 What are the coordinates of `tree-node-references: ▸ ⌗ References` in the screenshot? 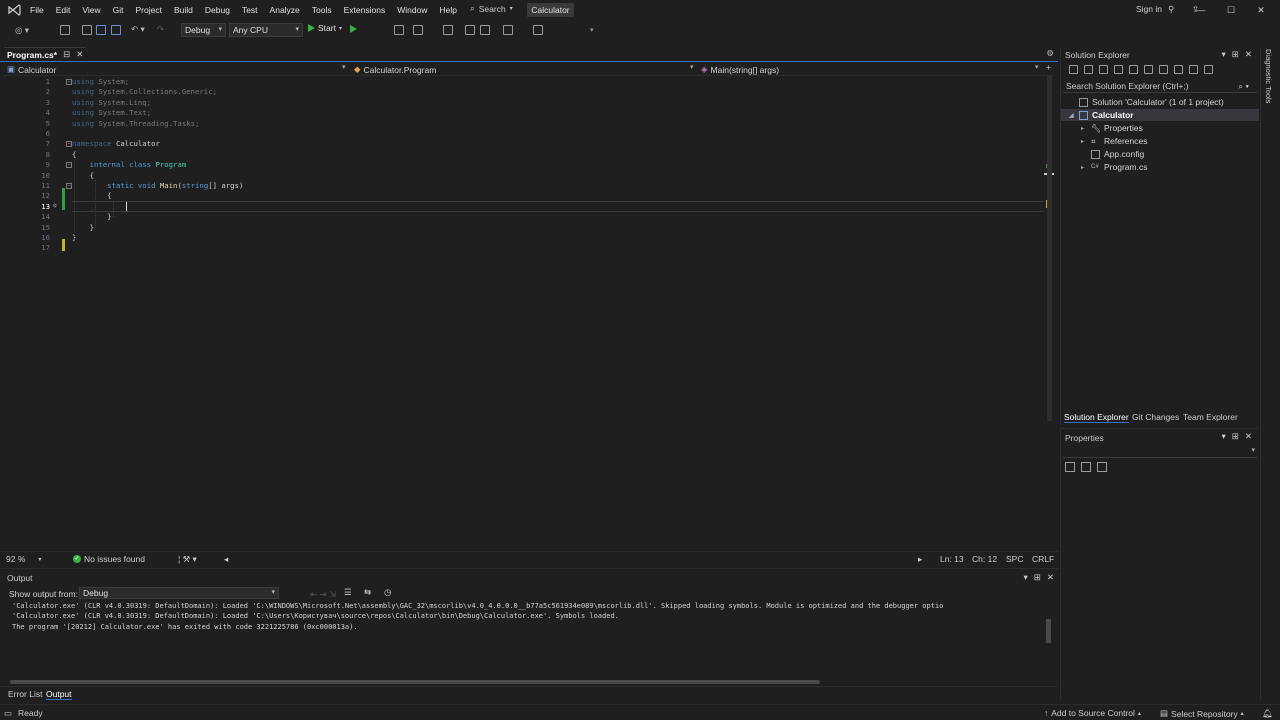 It's located at (1114, 141).